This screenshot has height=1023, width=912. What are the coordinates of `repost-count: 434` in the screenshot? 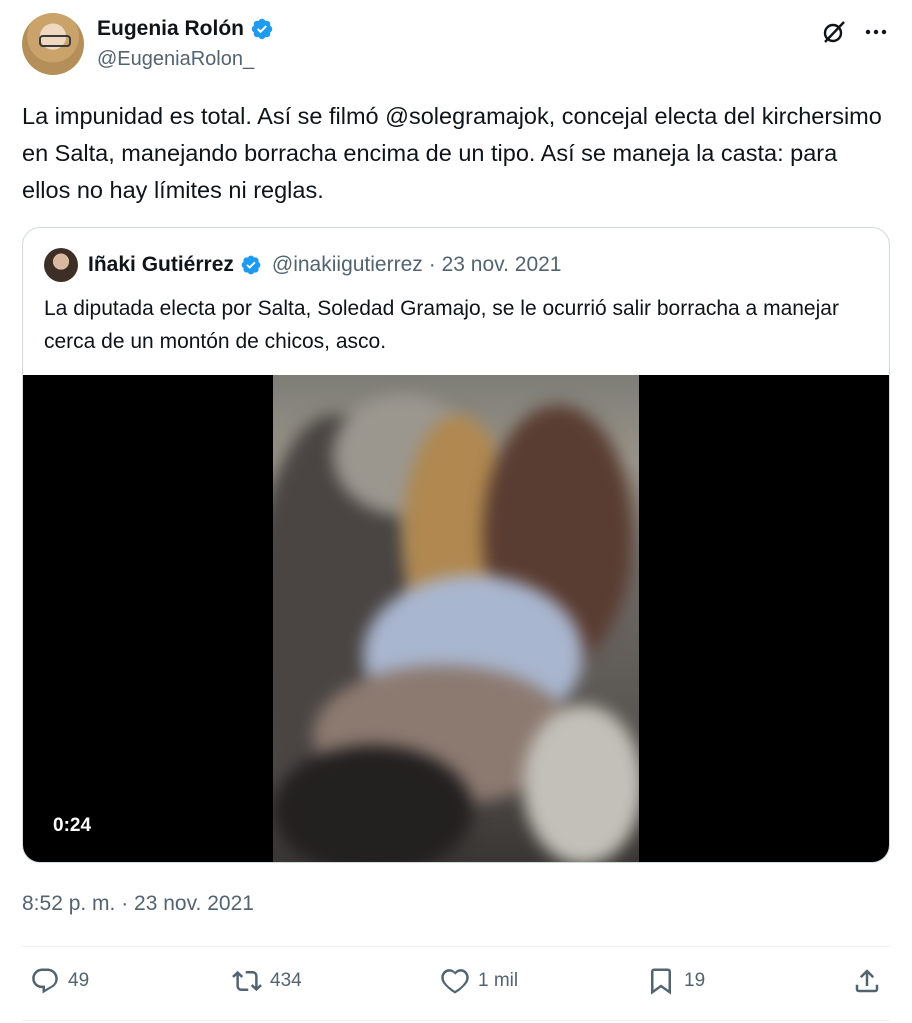 It's located at (286, 980).